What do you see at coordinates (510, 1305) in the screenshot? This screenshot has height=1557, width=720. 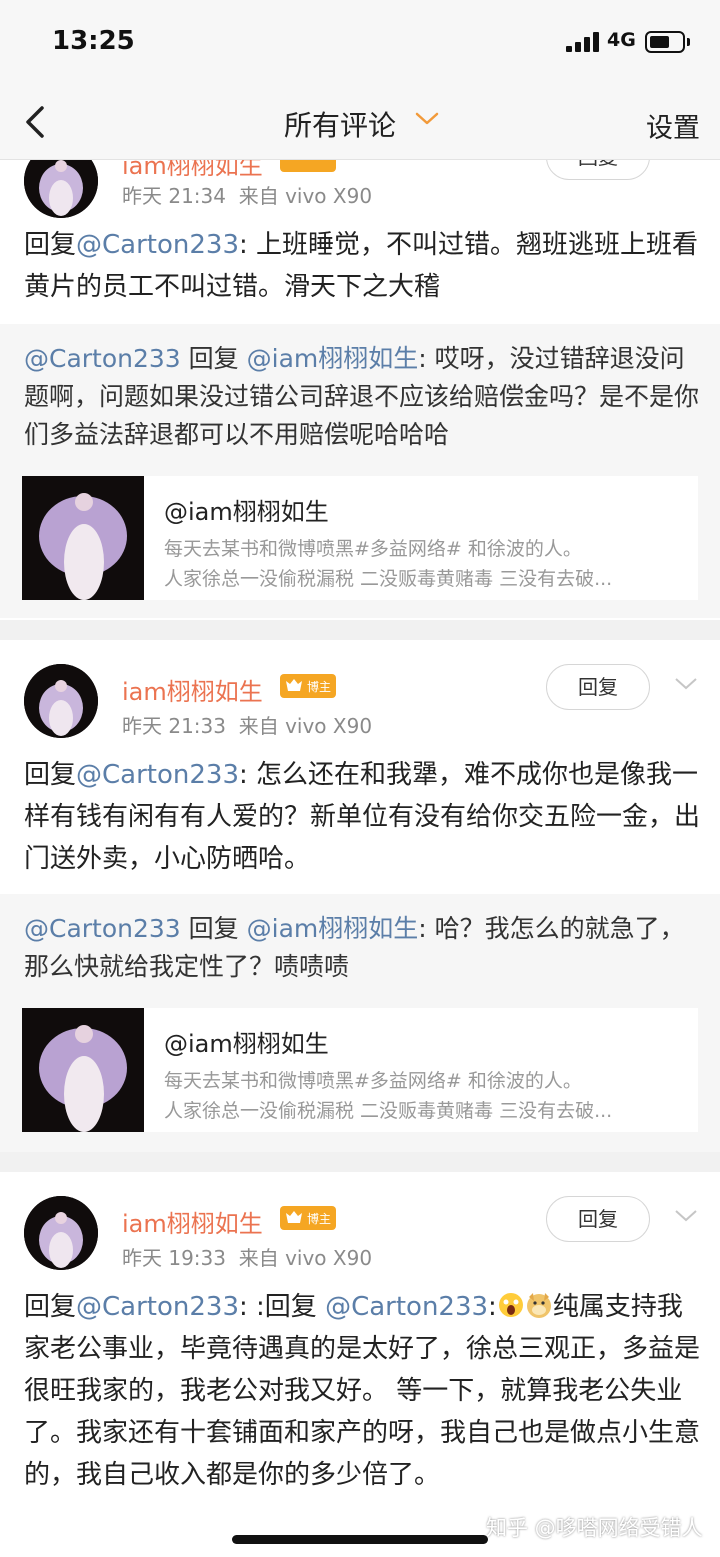 I see `screaming-face-icon` at bounding box center [510, 1305].